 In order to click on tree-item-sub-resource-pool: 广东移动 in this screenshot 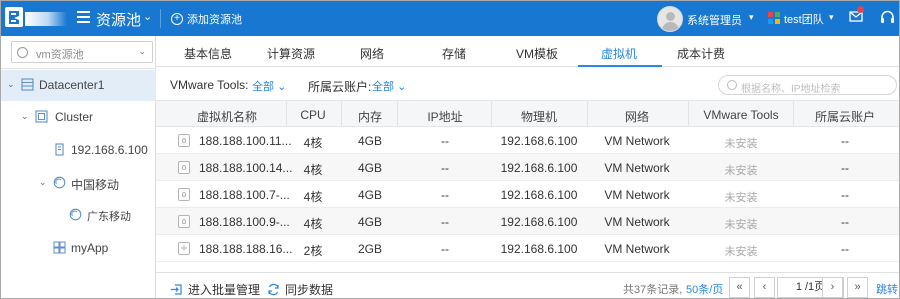, I will do `click(78, 215)`.